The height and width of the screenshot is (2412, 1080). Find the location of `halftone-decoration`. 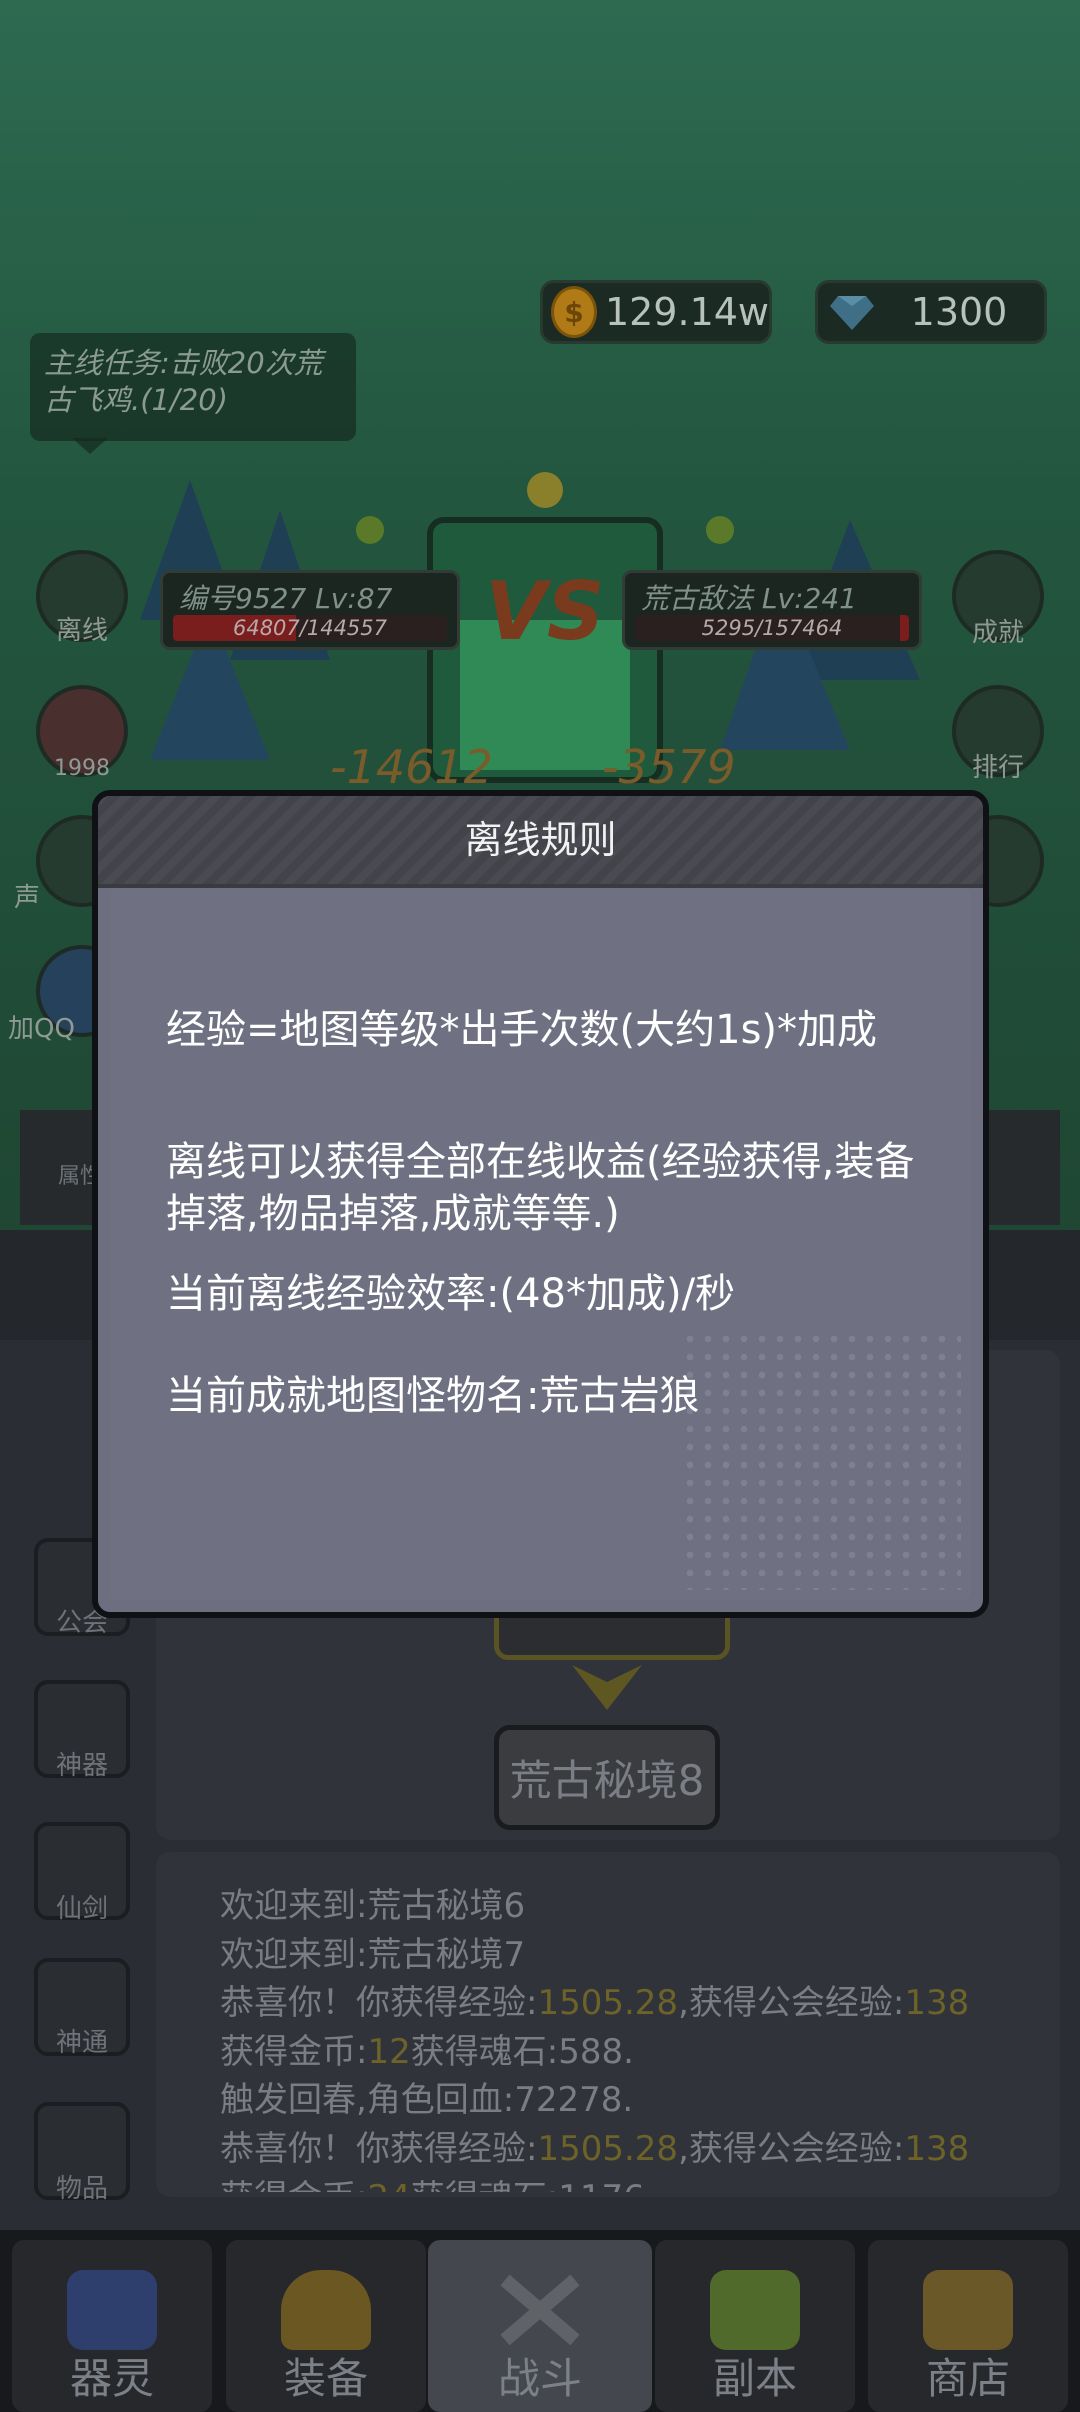

halftone-decoration is located at coordinates (821, 1460).